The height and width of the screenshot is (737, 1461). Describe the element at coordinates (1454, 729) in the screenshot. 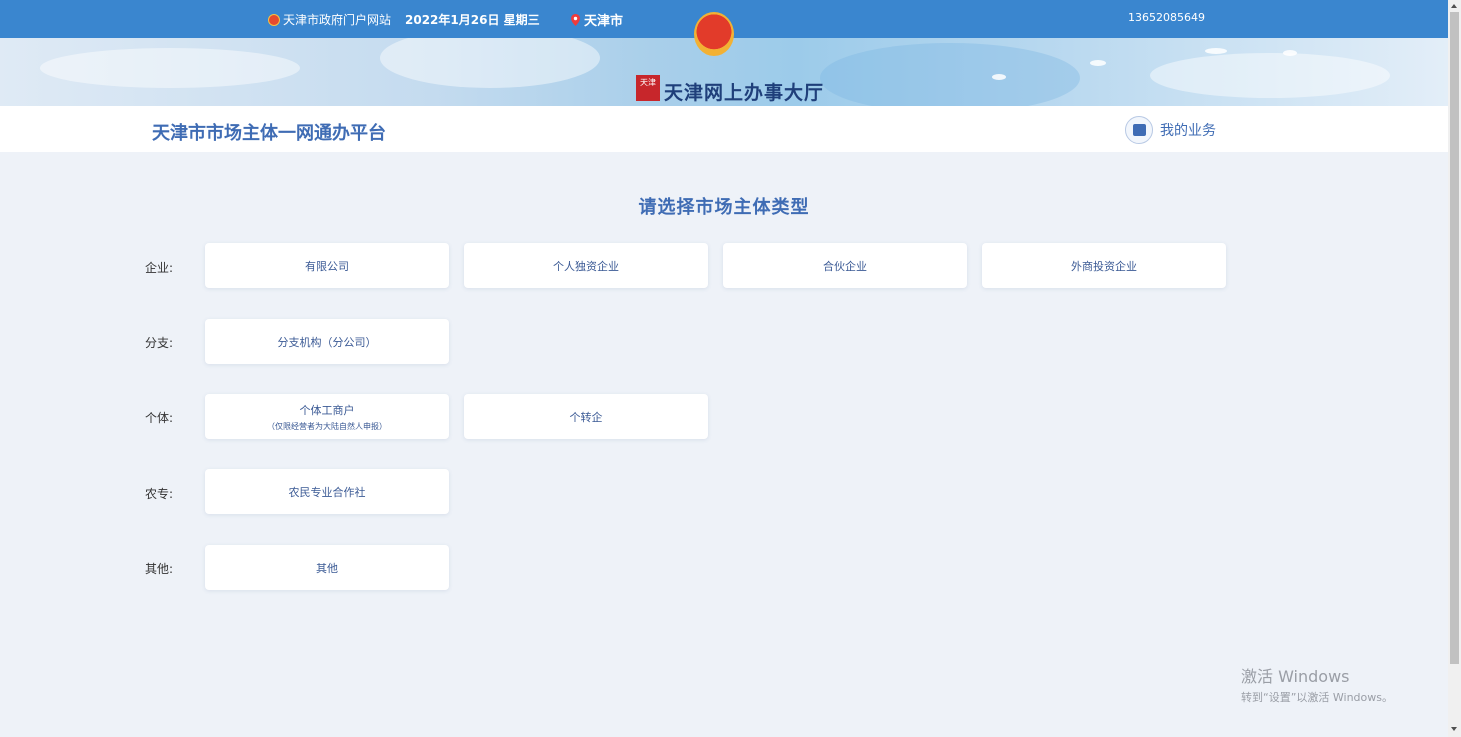

I see `scroll-down-icon` at that location.